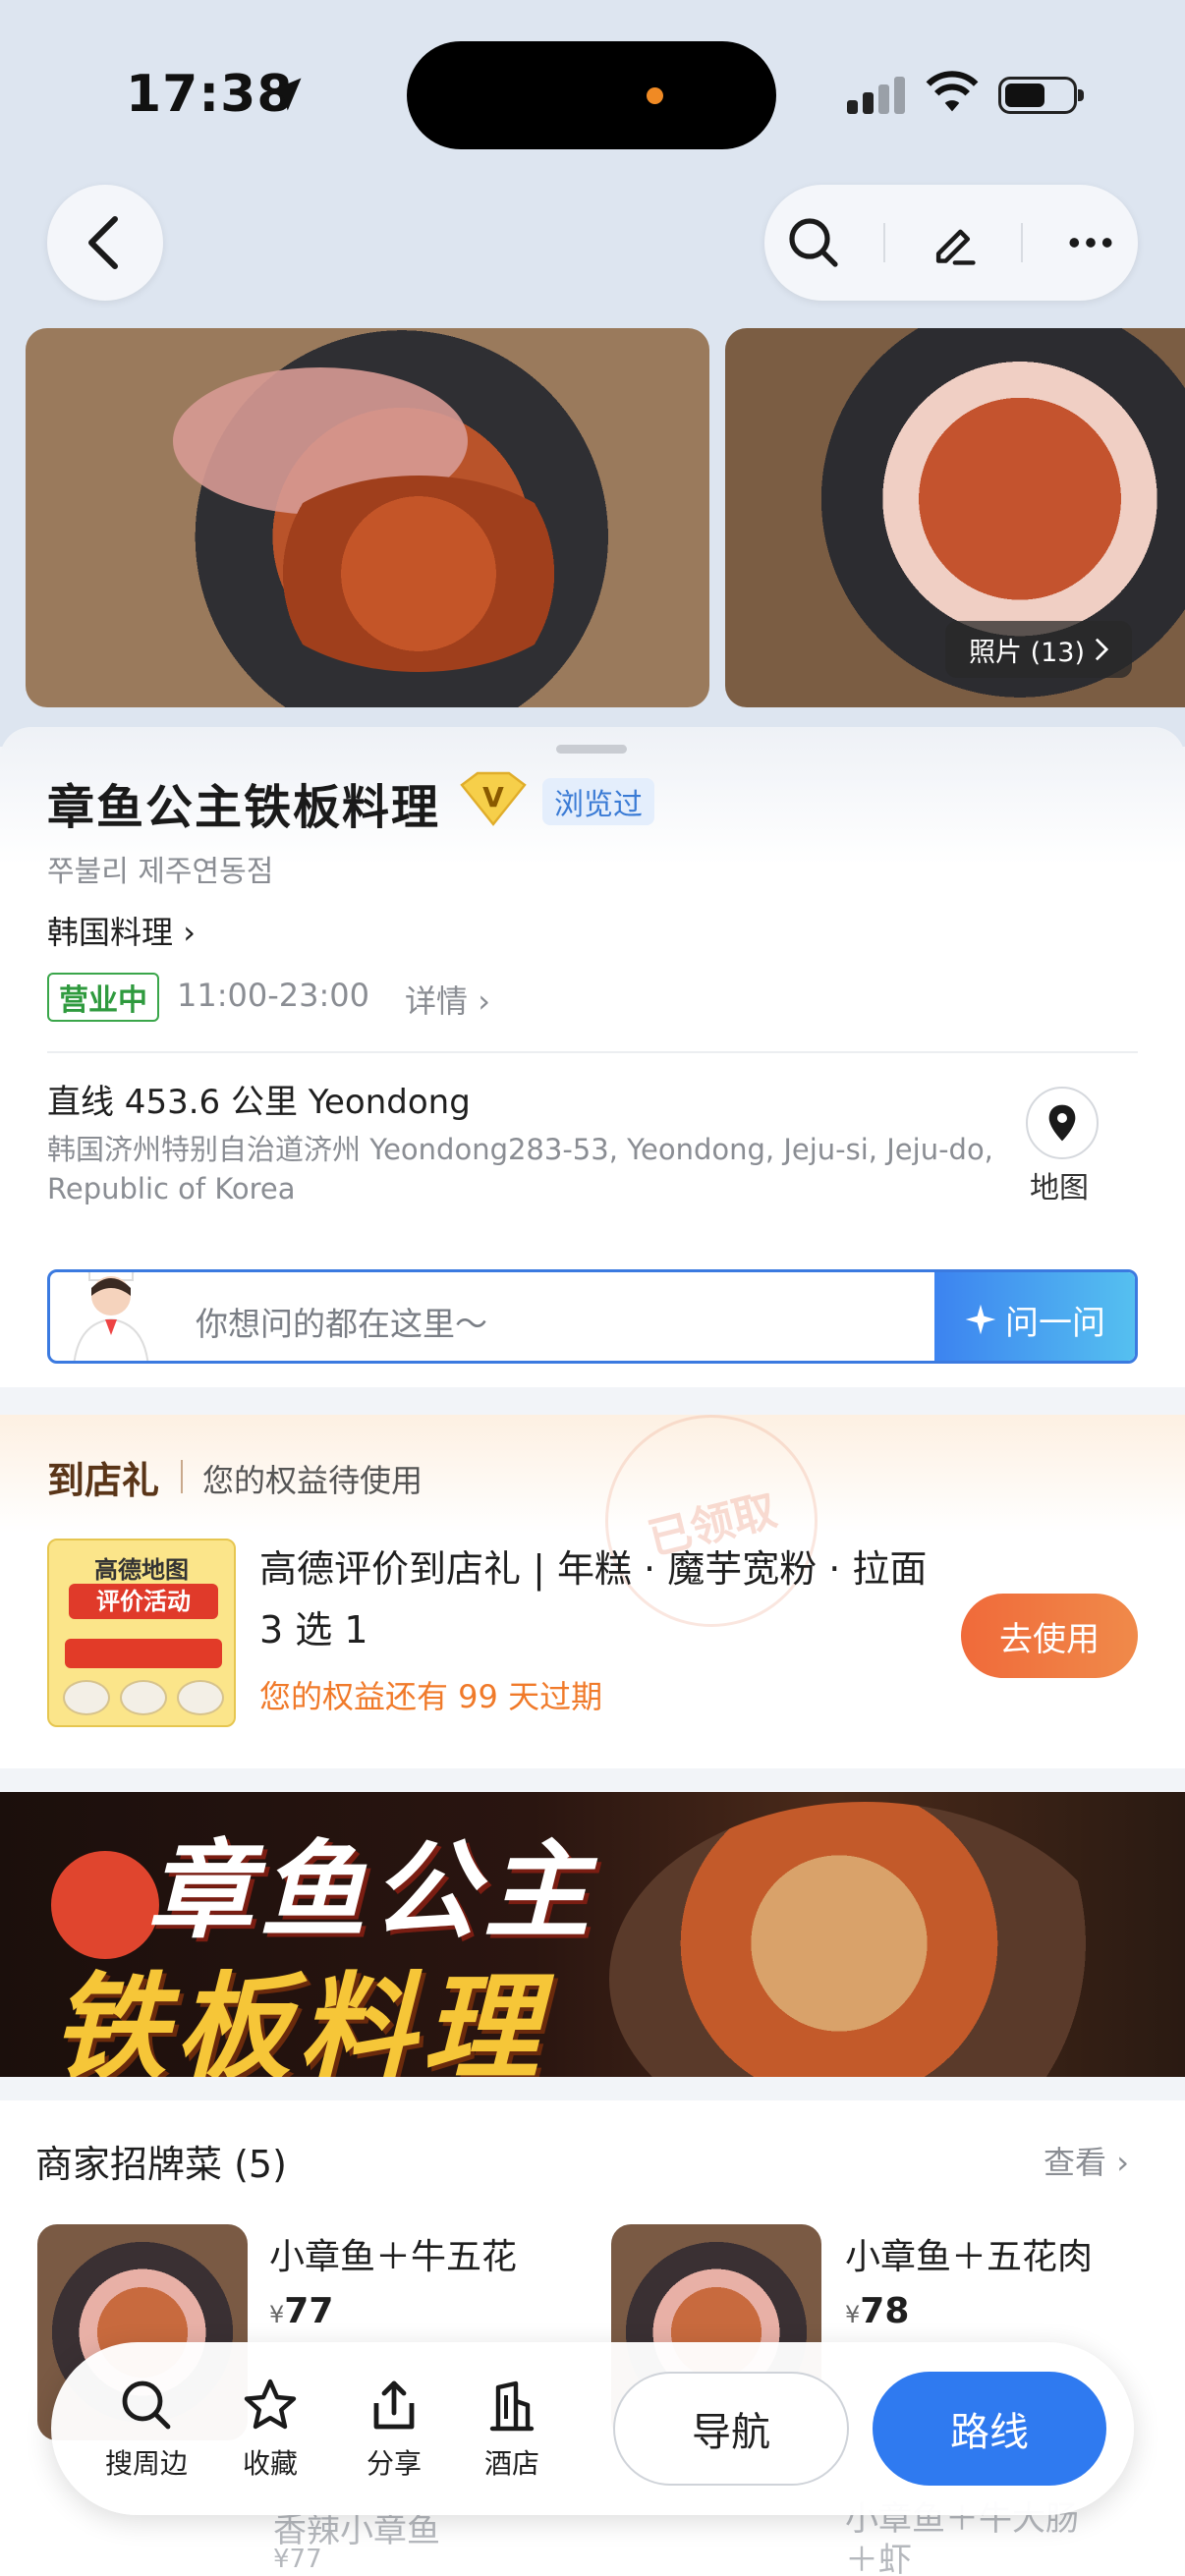 The width and height of the screenshot is (1185, 2576). What do you see at coordinates (865, 1939) in the screenshot?
I see `banner-food-image` at bounding box center [865, 1939].